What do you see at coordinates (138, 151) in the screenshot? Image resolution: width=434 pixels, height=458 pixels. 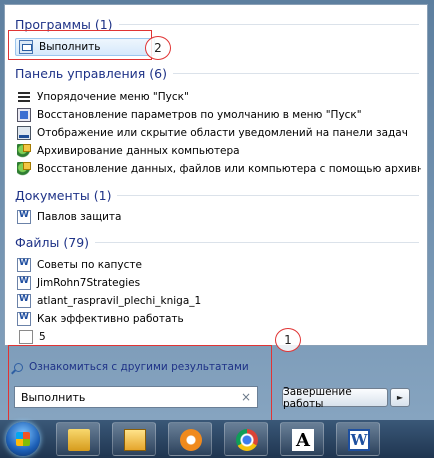 I see `result-label: Архивирование данных компьютера` at bounding box center [138, 151].